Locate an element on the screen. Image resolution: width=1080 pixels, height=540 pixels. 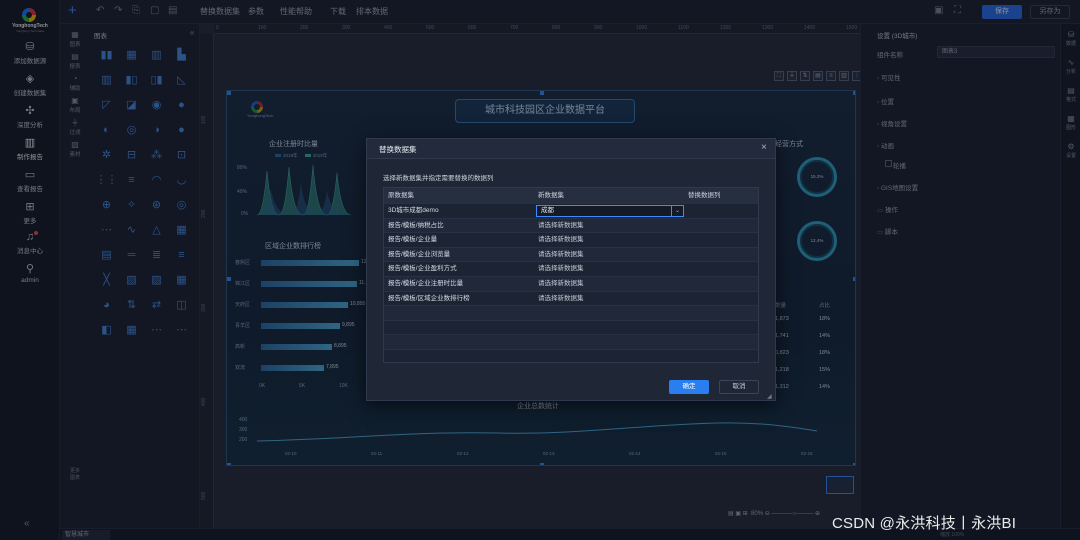
table-row: 报告/模板/企业浏览量 请选择新数据集 is located at coordinates (571, 254).